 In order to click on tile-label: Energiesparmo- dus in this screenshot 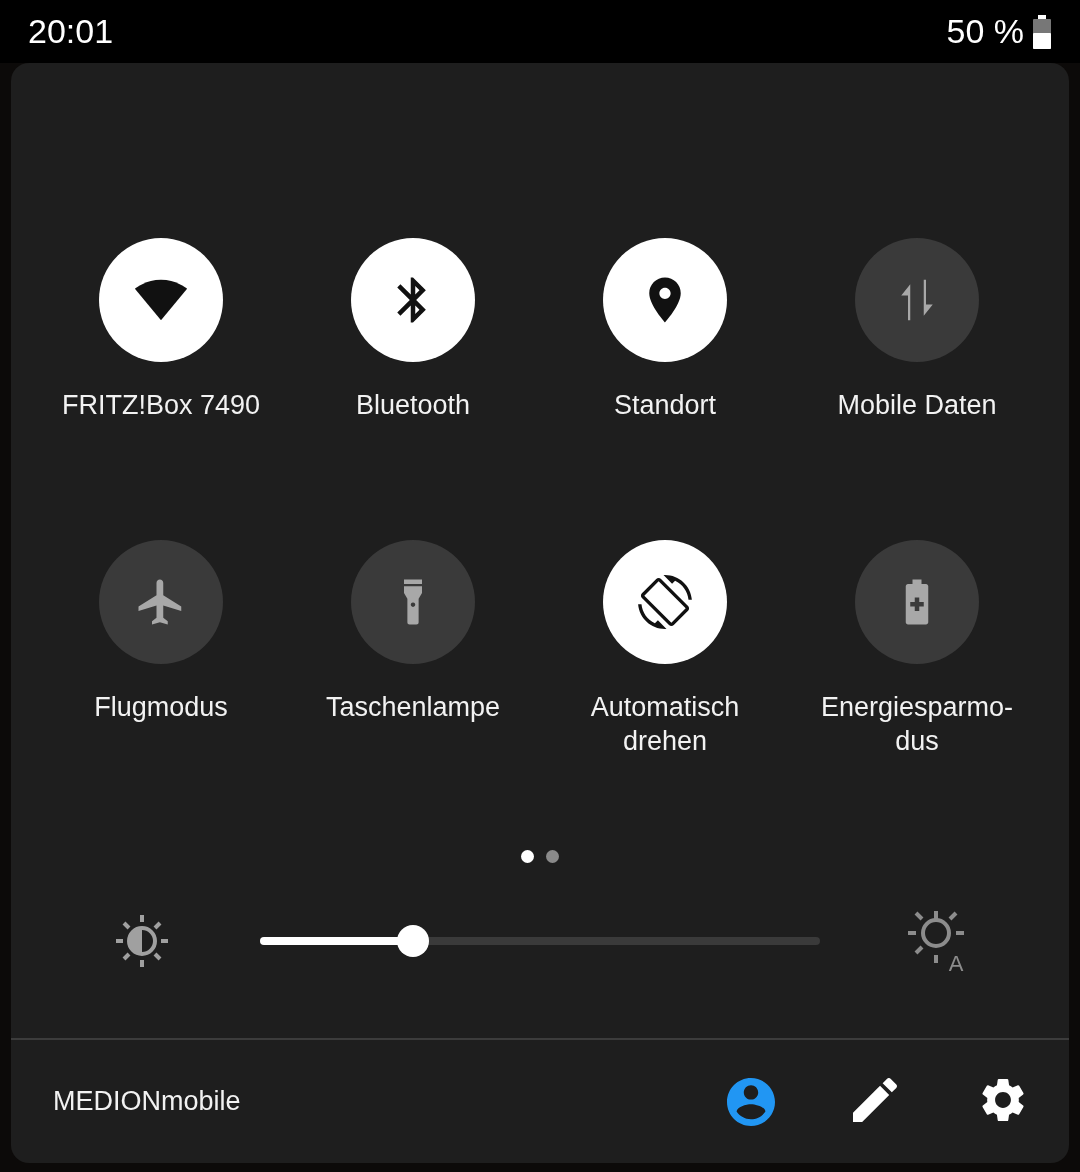, I will do `click(917, 724)`.